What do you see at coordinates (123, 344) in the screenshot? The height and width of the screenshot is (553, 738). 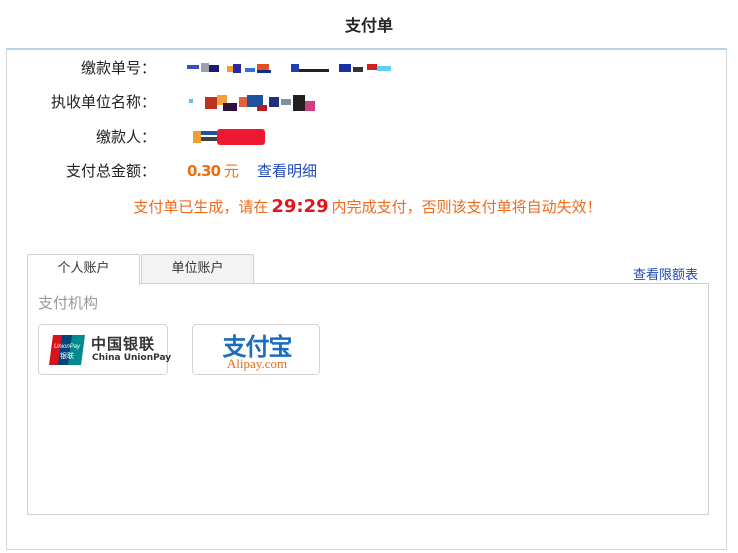 I see `unionpay-name-cn: 中国银联` at bounding box center [123, 344].